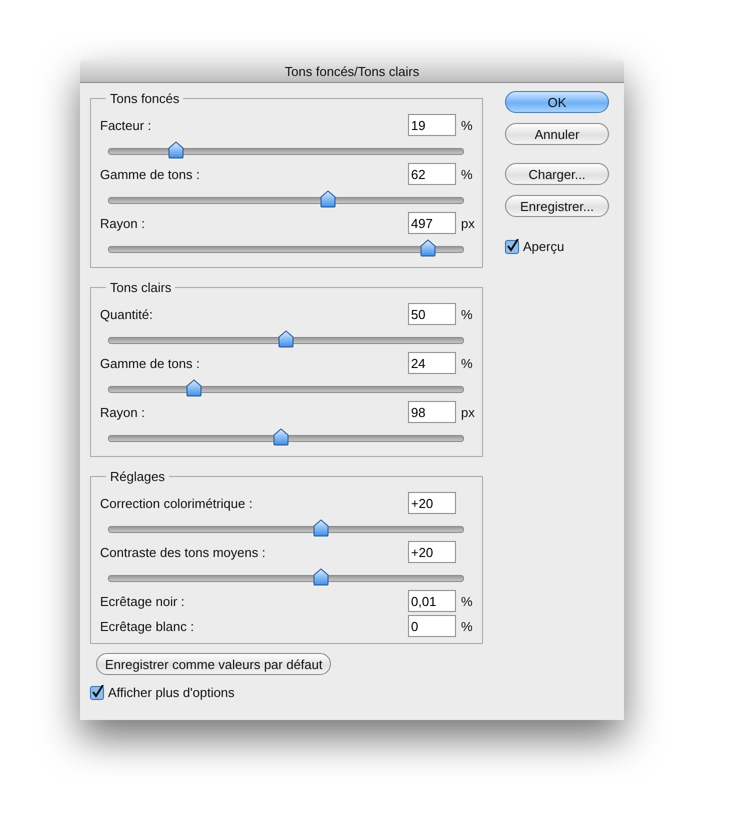  Describe the element at coordinates (432, 626) in the screenshot. I see `number-field: 0` at that location.